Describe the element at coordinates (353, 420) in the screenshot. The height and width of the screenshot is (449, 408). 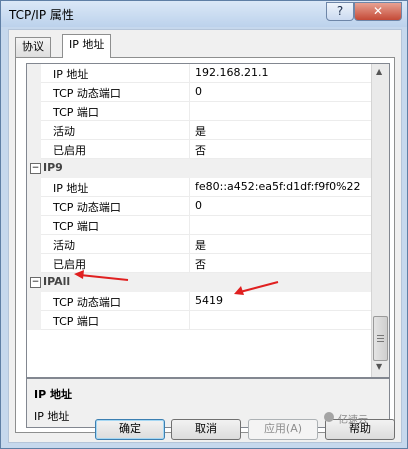
I see `watermark: 亿速云` at that location.